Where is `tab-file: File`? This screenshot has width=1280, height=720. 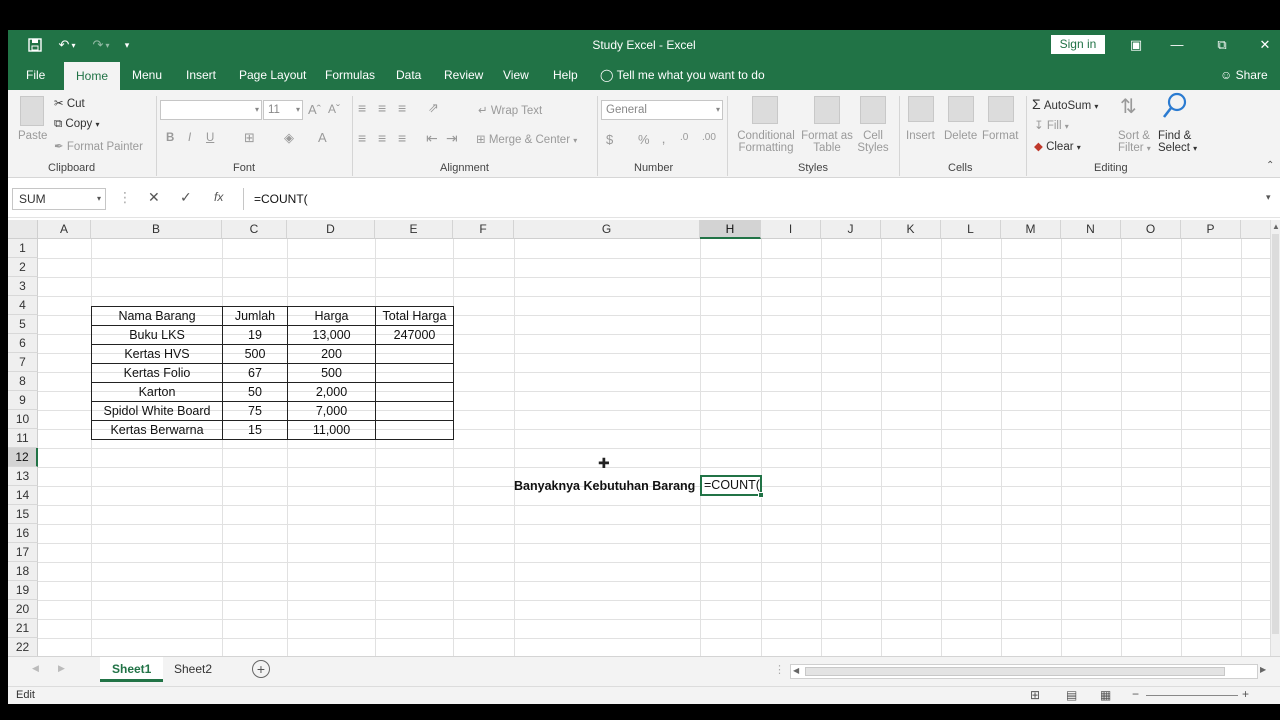 tab-file: File is located at coordinates (35, 75).